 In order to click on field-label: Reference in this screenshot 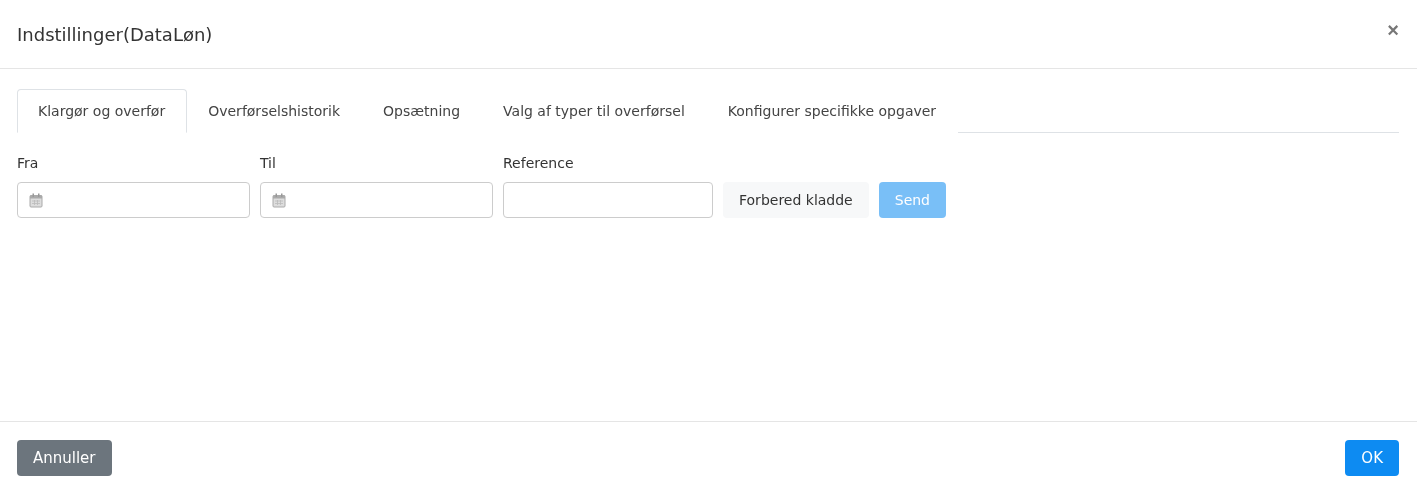, I will do `click(539, 163)`.